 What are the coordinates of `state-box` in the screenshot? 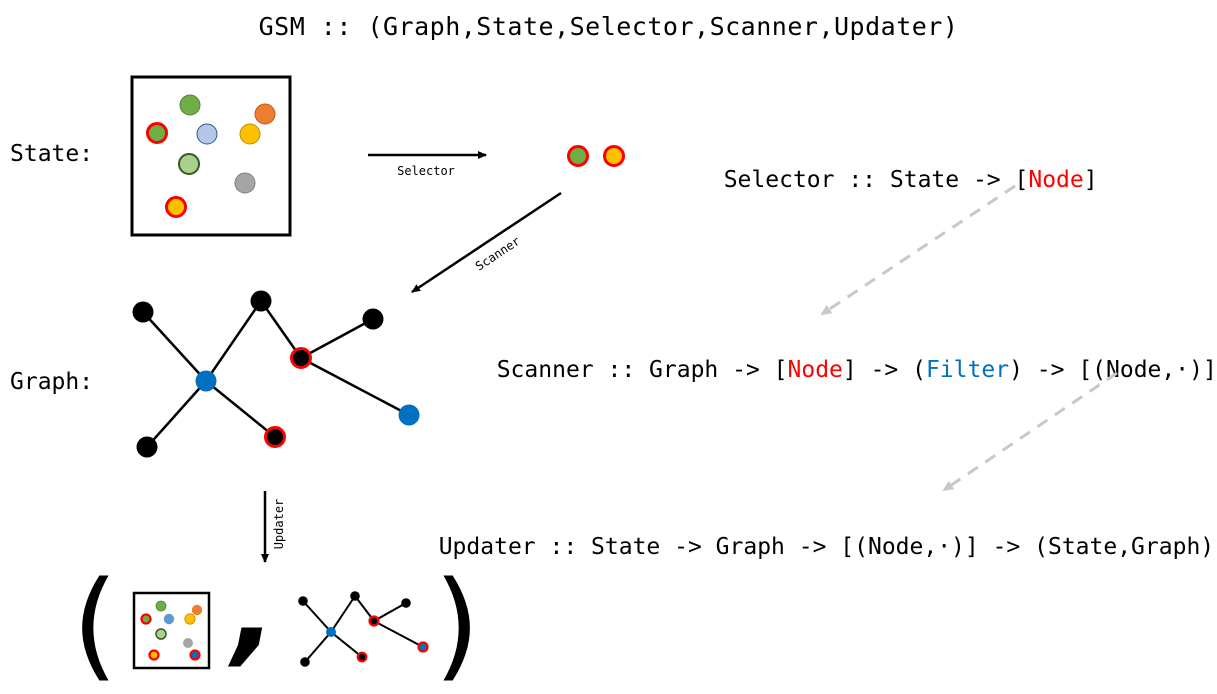 It's located at (211, 156).